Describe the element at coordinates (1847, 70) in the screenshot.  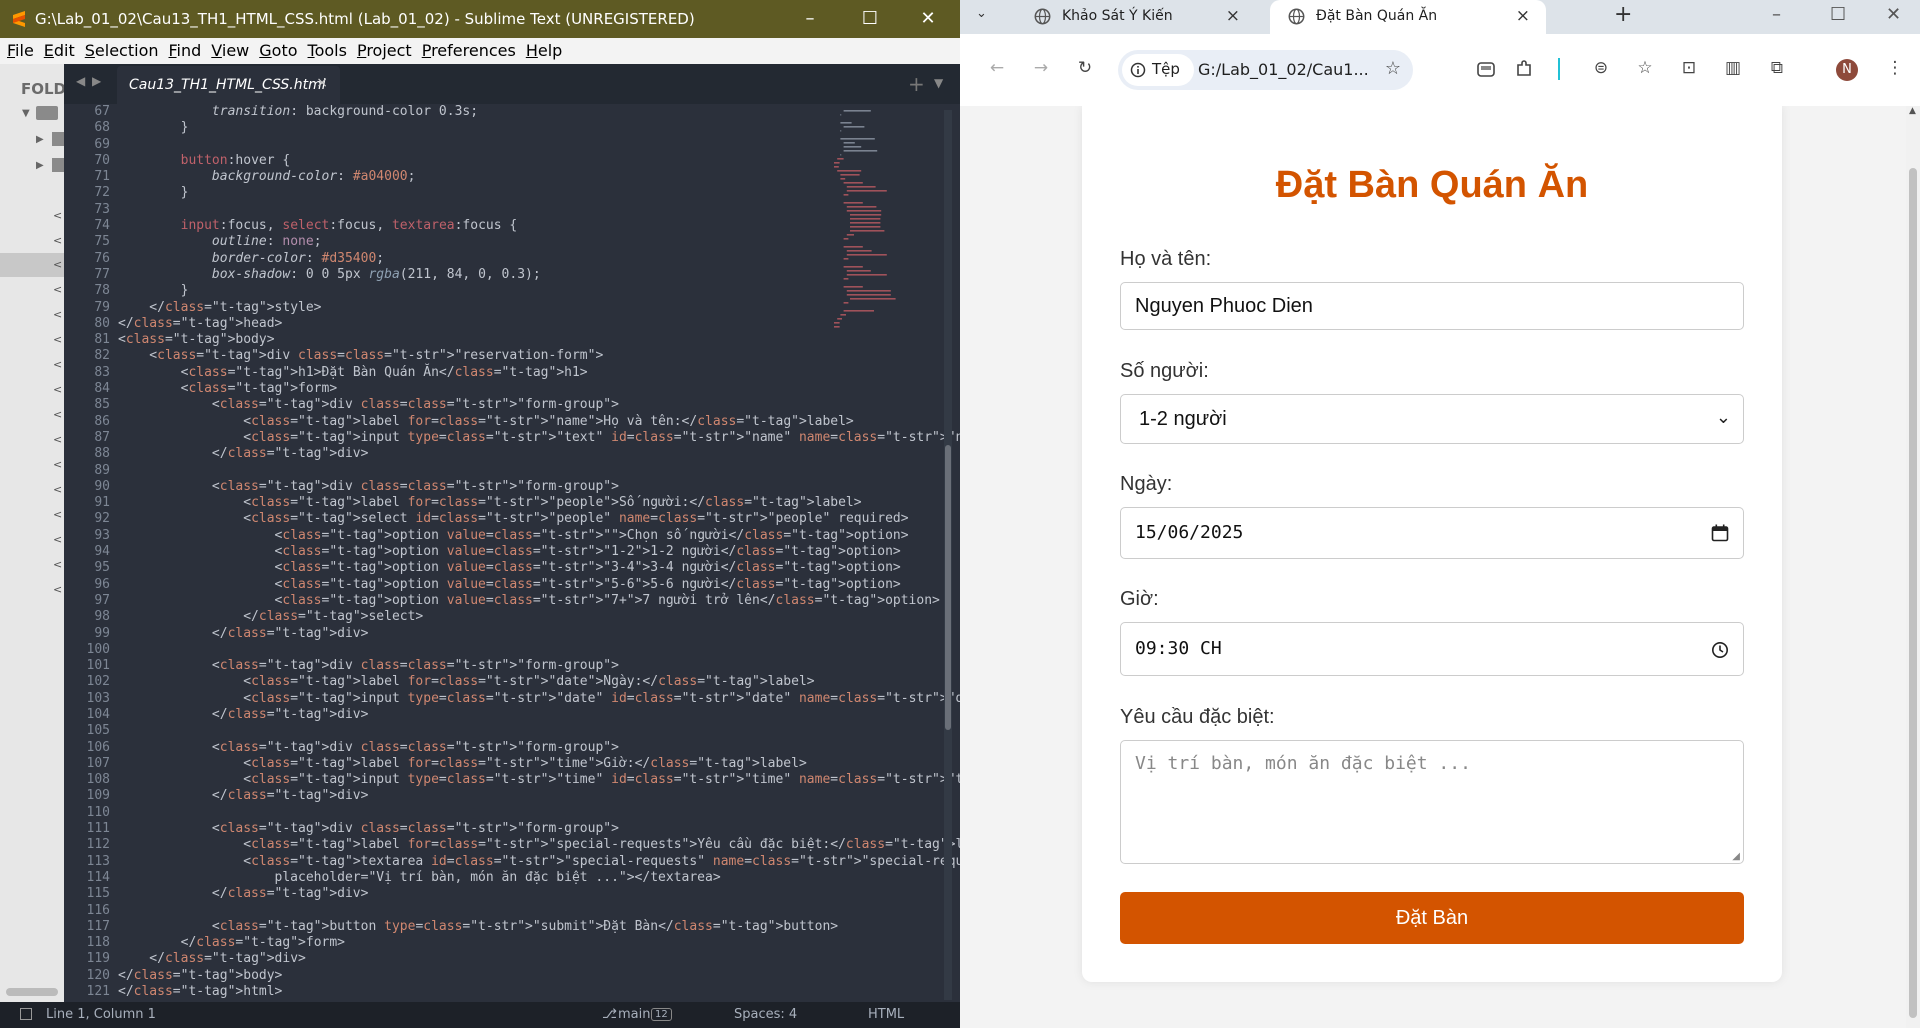
I see `profile-avatar: N` at that location.